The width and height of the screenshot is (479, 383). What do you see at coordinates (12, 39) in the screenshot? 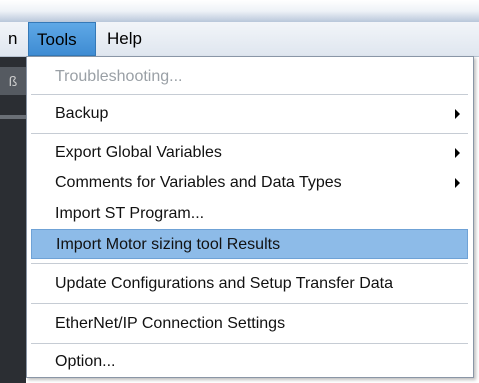
I see `menu-partial-item: n` at bounding box center [12, 39].